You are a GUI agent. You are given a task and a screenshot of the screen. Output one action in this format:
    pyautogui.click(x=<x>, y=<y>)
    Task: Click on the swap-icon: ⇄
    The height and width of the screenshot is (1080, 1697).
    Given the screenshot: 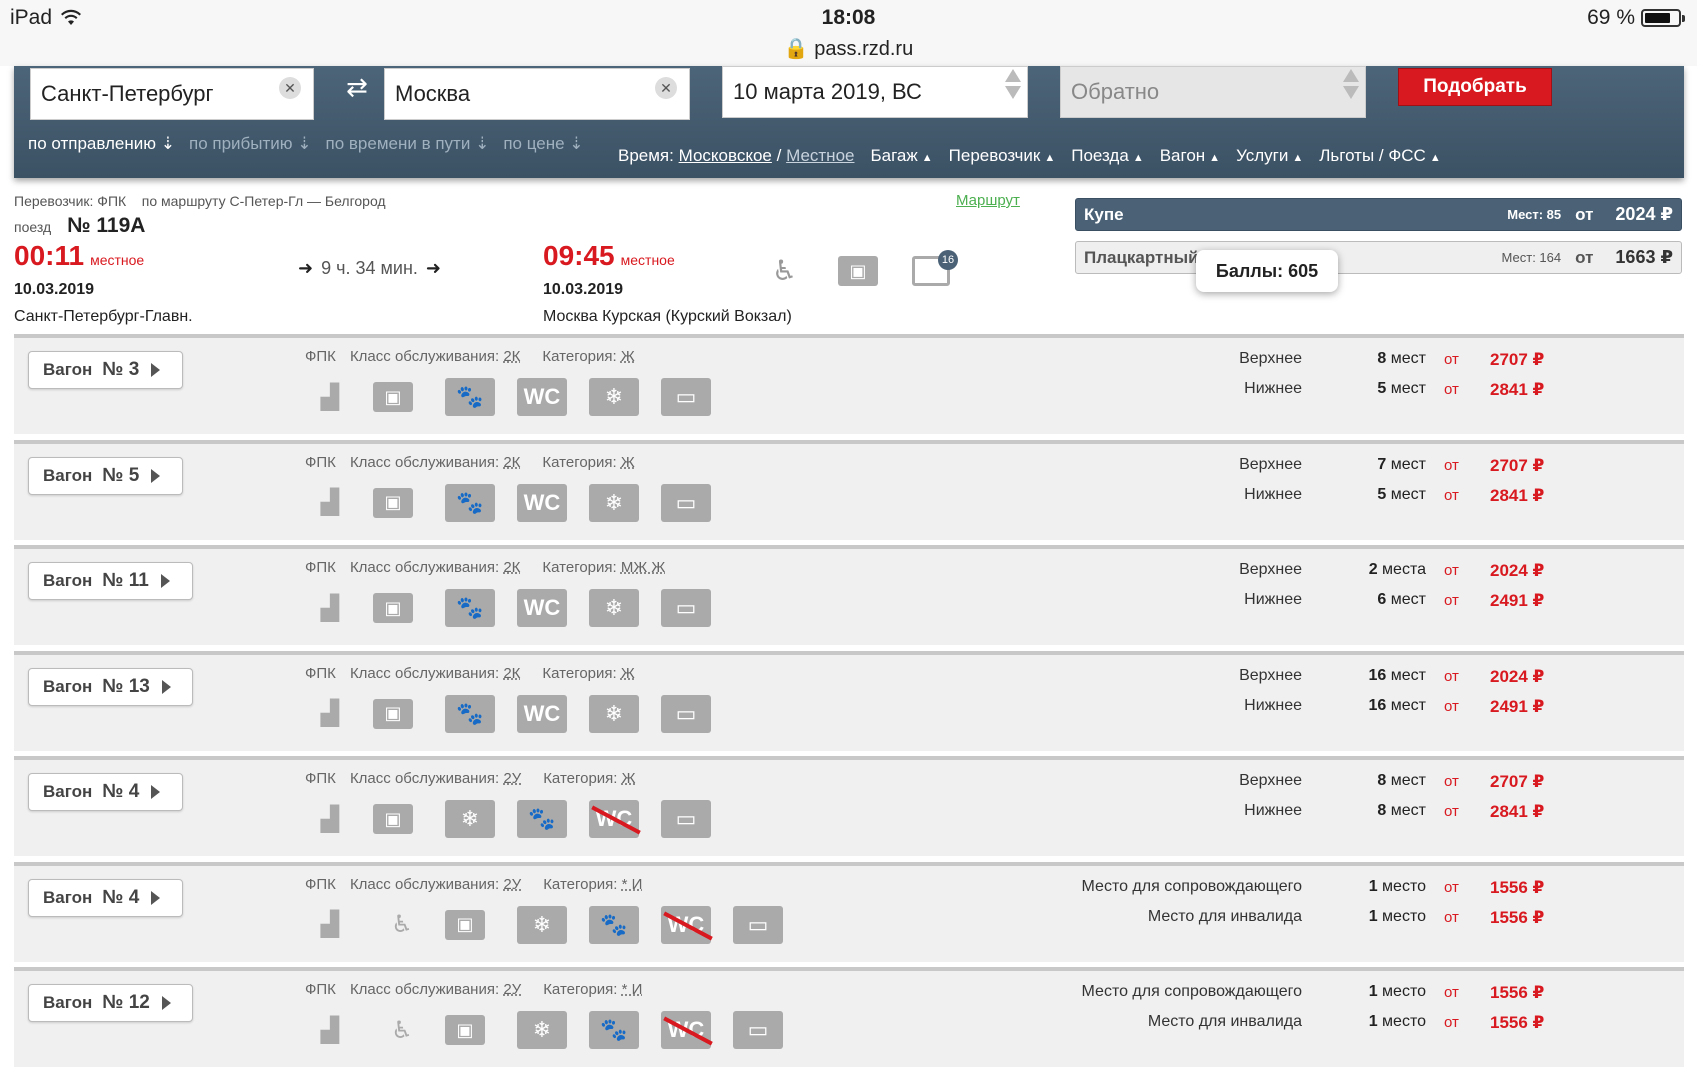 What is the action you would take?
    pyautogui.click(x=357, y=87)
    